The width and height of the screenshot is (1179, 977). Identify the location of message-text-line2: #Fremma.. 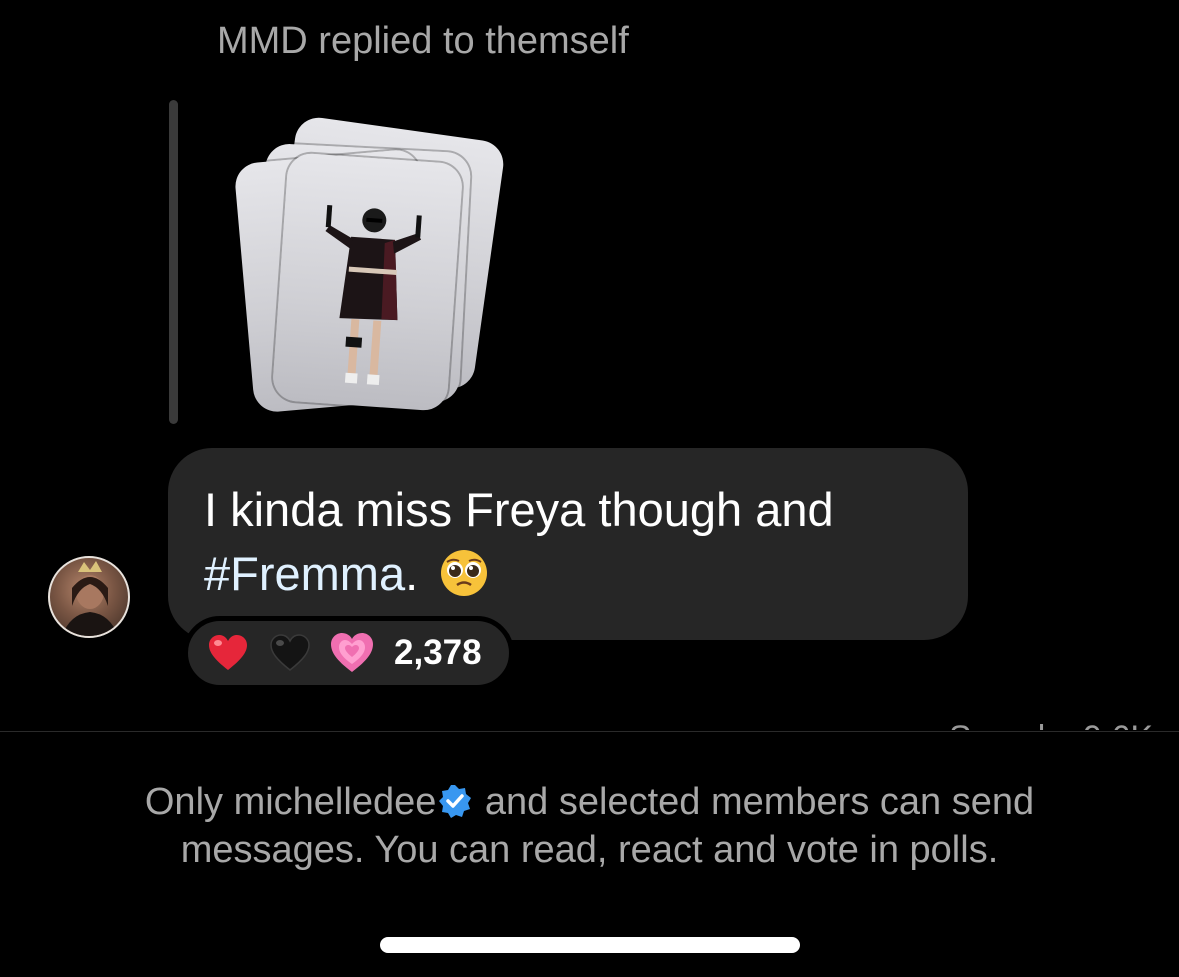
(568, 574).